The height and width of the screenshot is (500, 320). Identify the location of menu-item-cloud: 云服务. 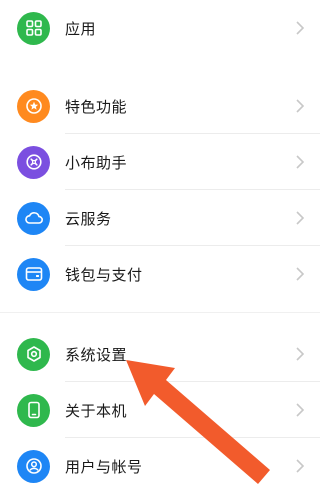
(160, 218).